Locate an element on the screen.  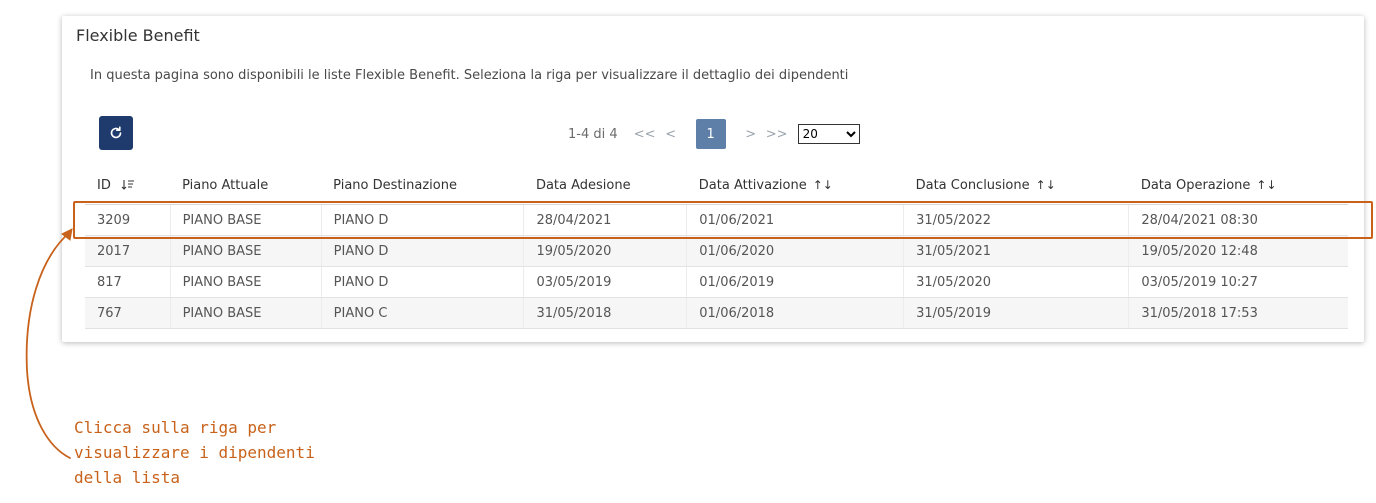
cell-id: 767 is located at coordinates (128, 313).